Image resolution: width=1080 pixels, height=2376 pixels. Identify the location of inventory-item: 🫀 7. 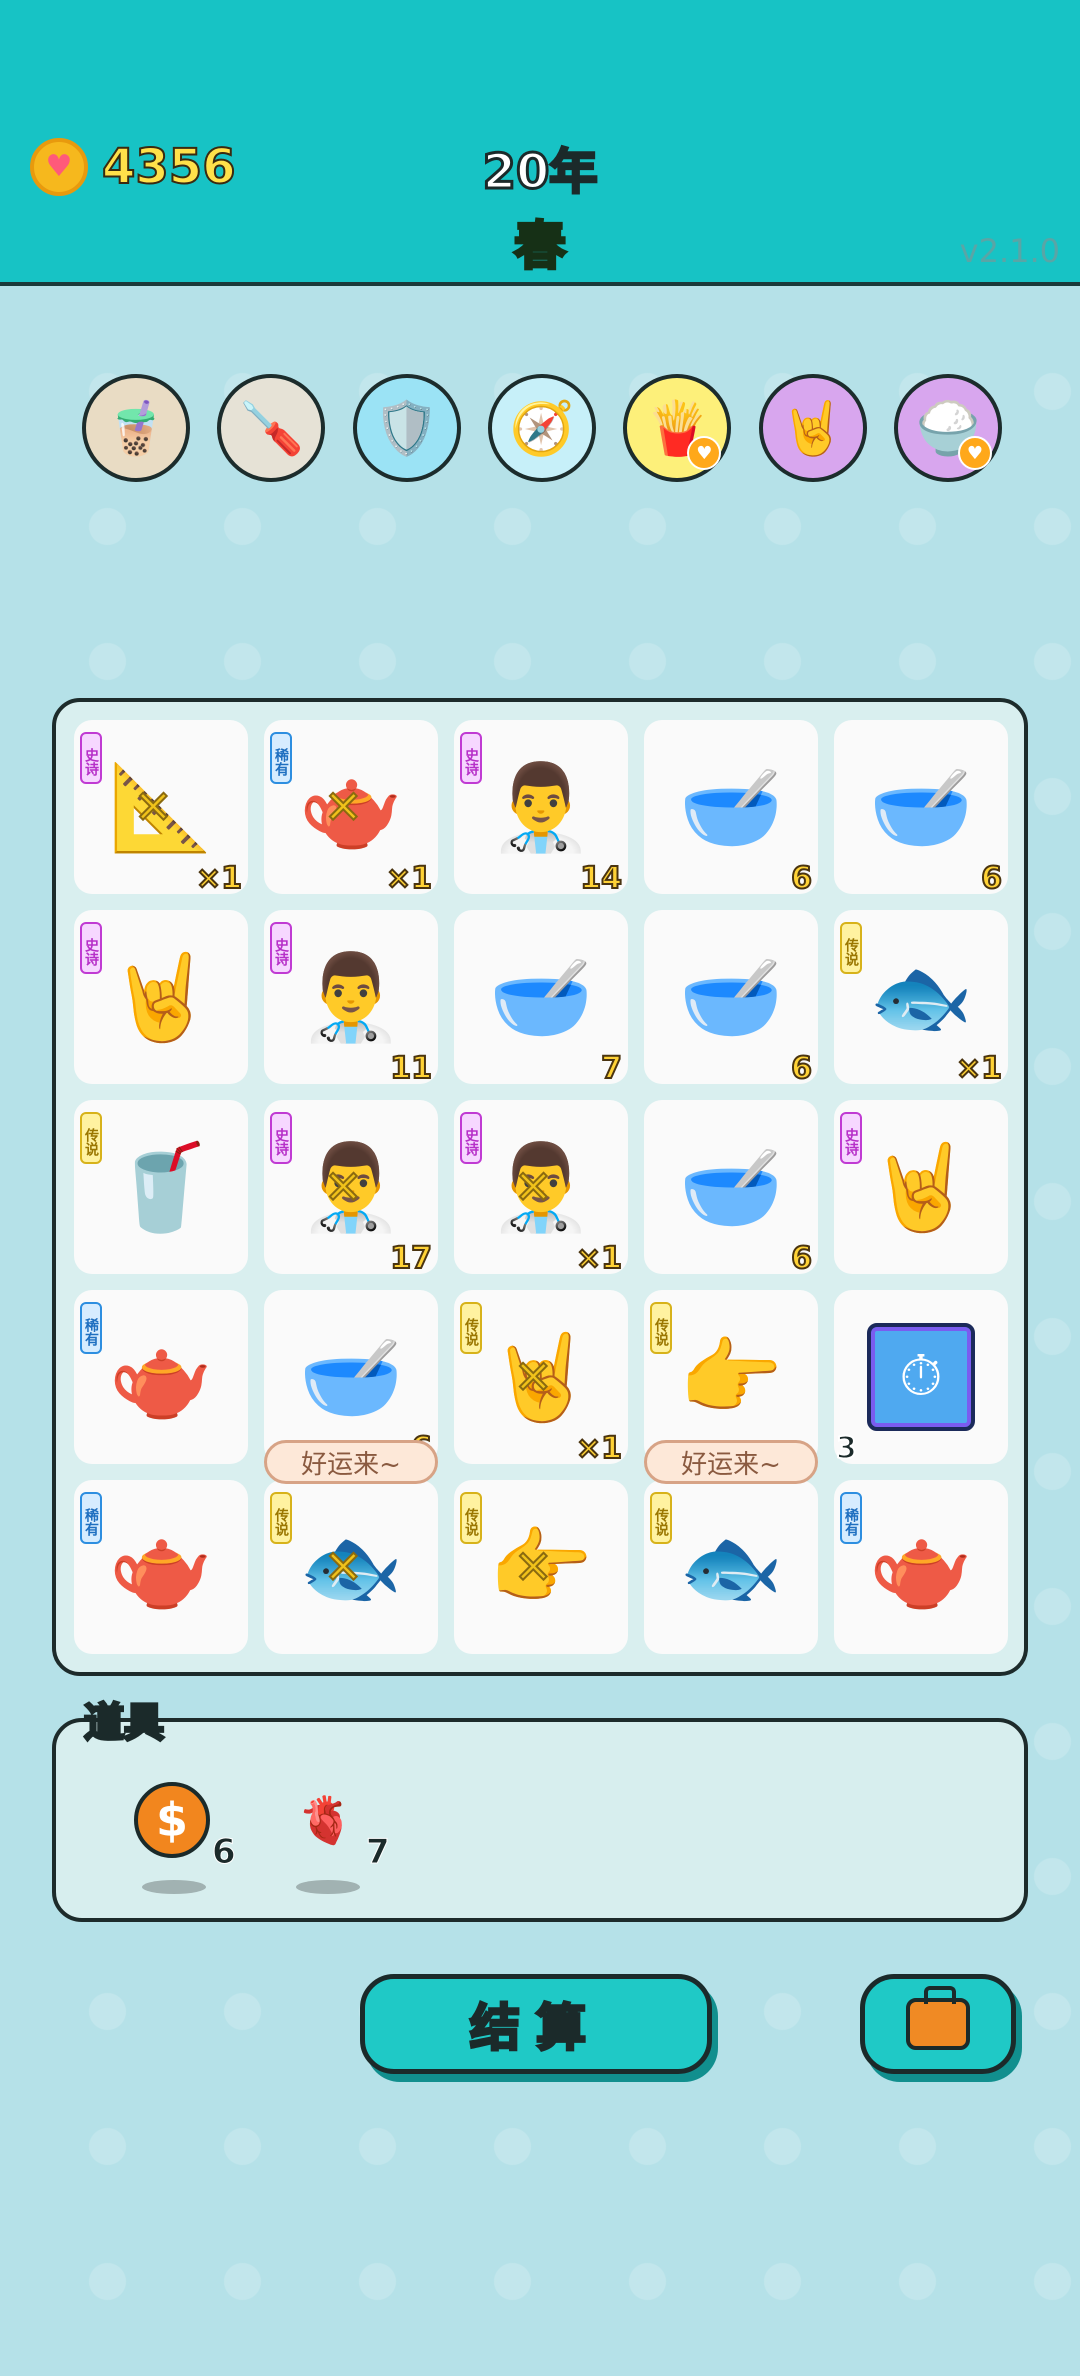
(333, 1843).